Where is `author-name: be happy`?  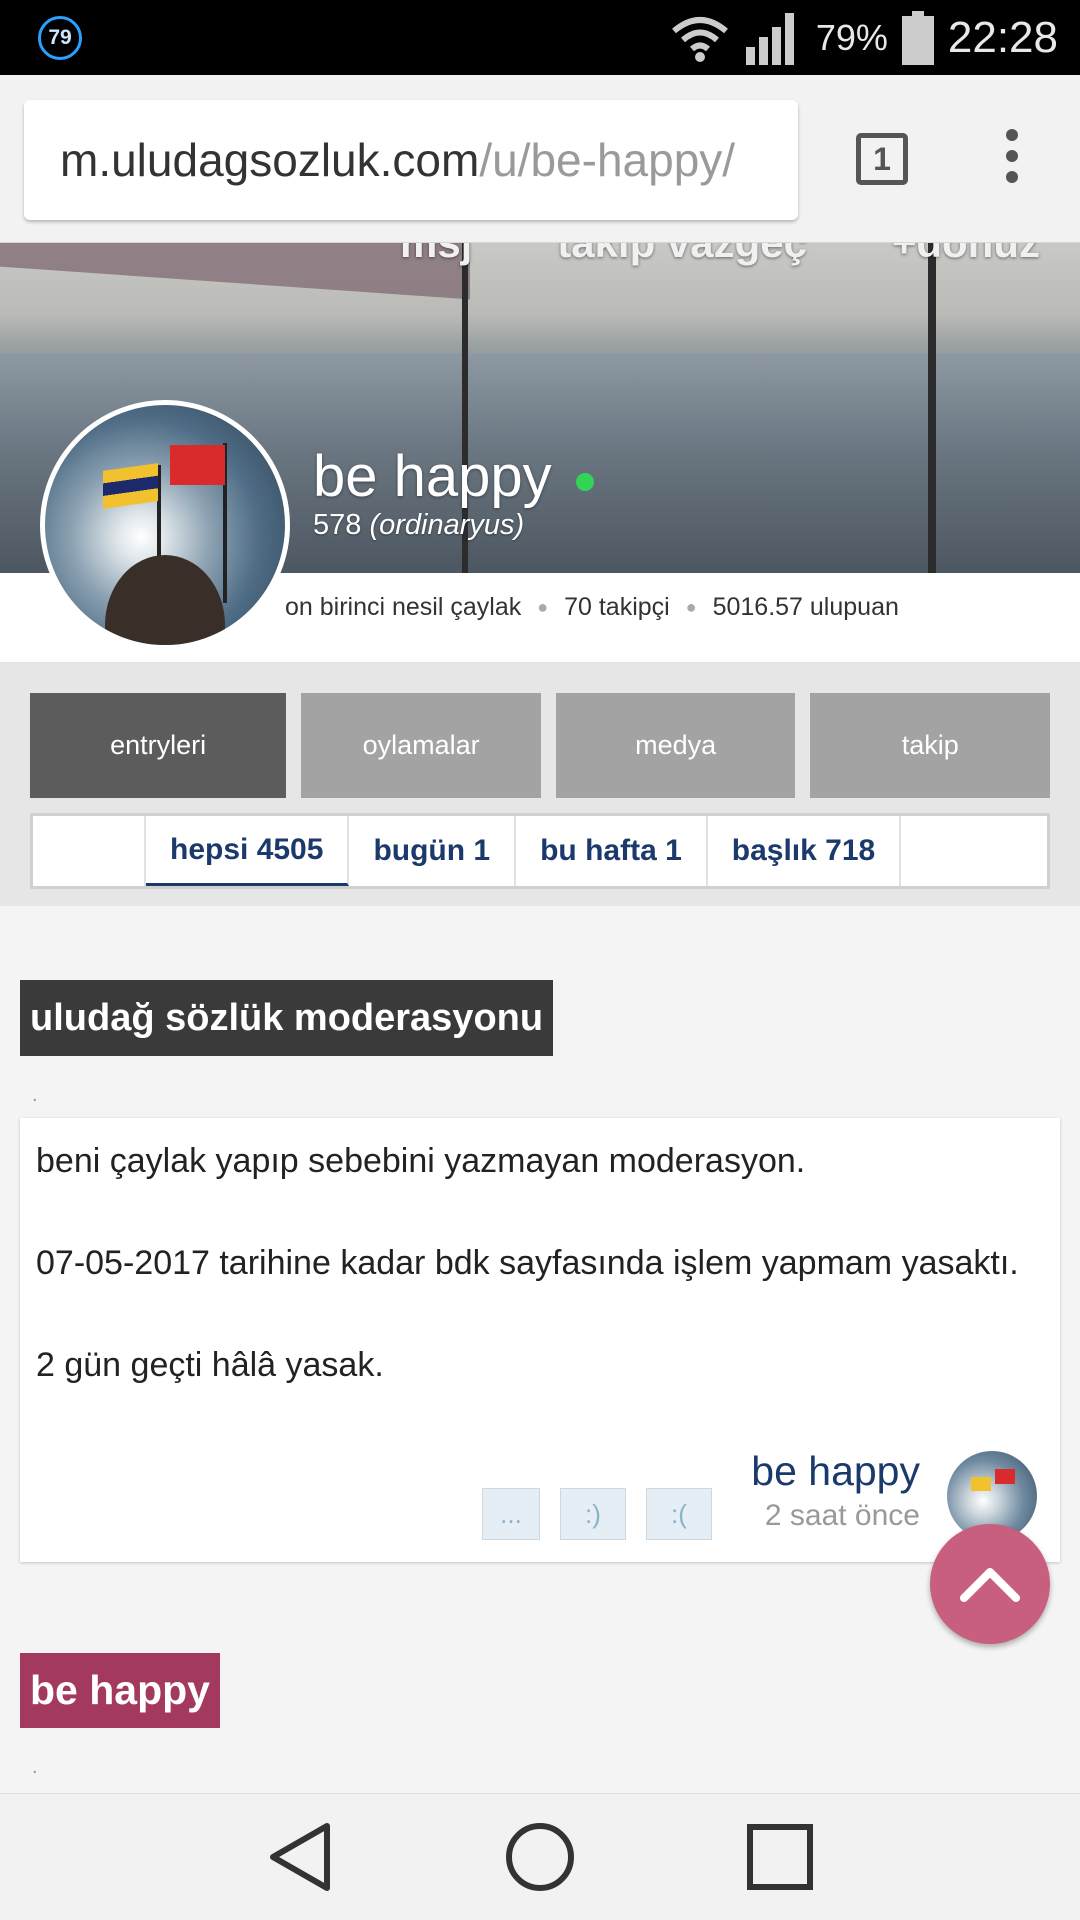 author-name: be happy is located at coordinates (835, 1471).